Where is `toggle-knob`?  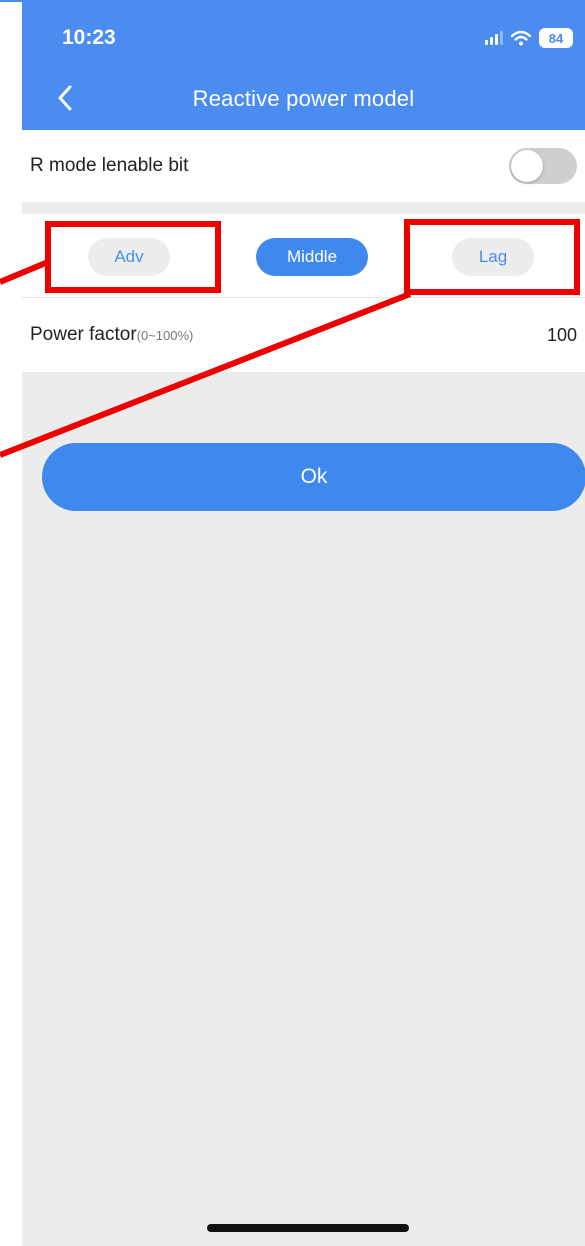 toggle-knob is located at coordinates (527, 166).